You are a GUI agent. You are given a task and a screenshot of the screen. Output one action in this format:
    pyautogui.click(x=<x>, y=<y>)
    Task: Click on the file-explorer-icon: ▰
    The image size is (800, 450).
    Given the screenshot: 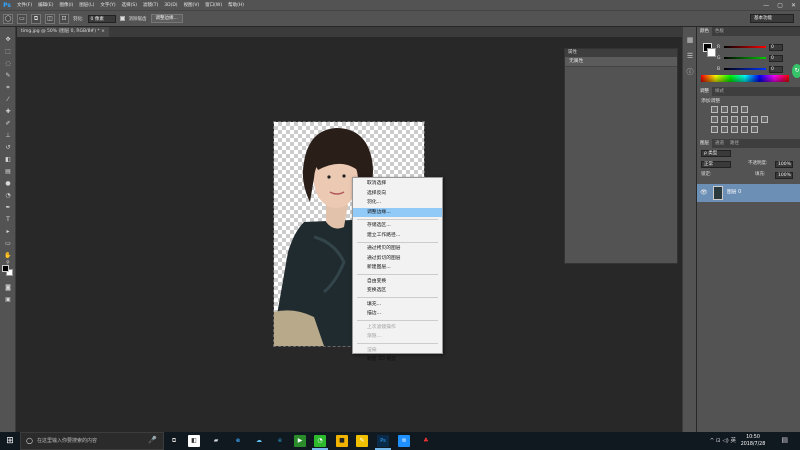 What is the action you would take?
    pyautogui.click(x=216, y=441)
    